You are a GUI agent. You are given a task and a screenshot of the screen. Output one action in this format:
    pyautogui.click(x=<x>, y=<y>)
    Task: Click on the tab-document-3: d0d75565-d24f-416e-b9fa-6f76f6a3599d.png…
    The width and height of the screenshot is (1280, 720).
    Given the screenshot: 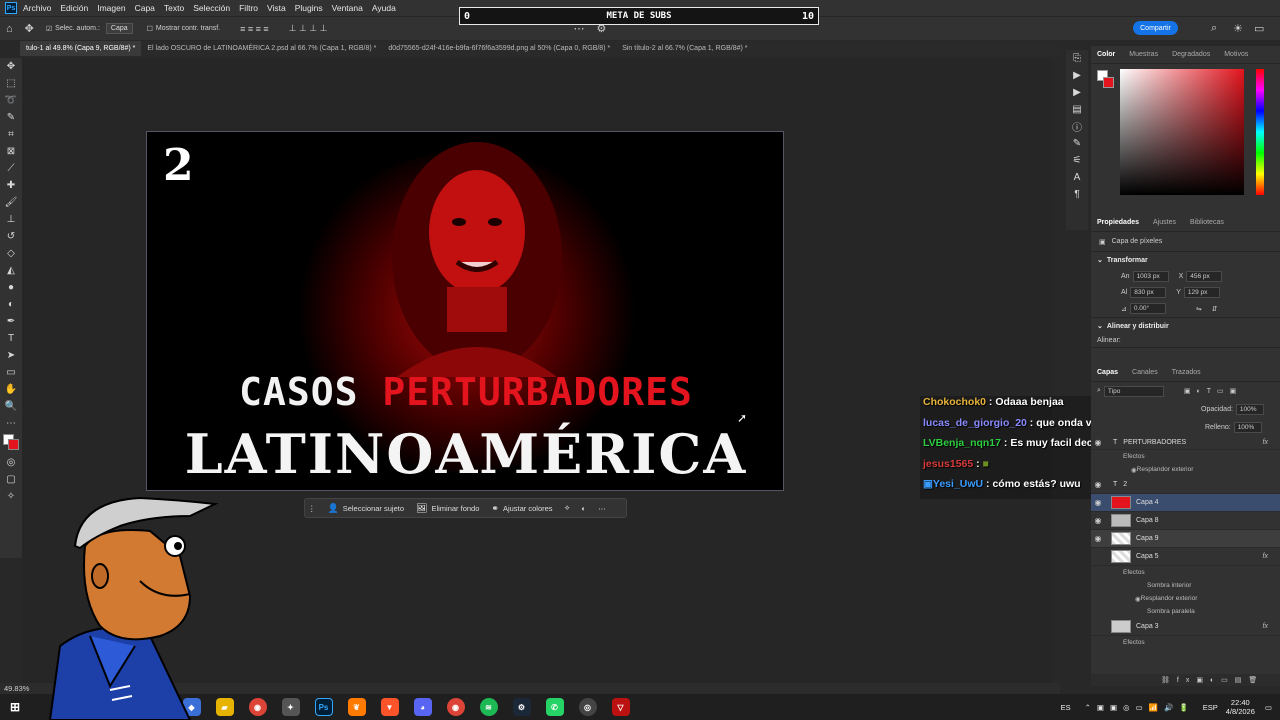 What is the action you would take?
    pyautogui.click(x=499, y=48)
    